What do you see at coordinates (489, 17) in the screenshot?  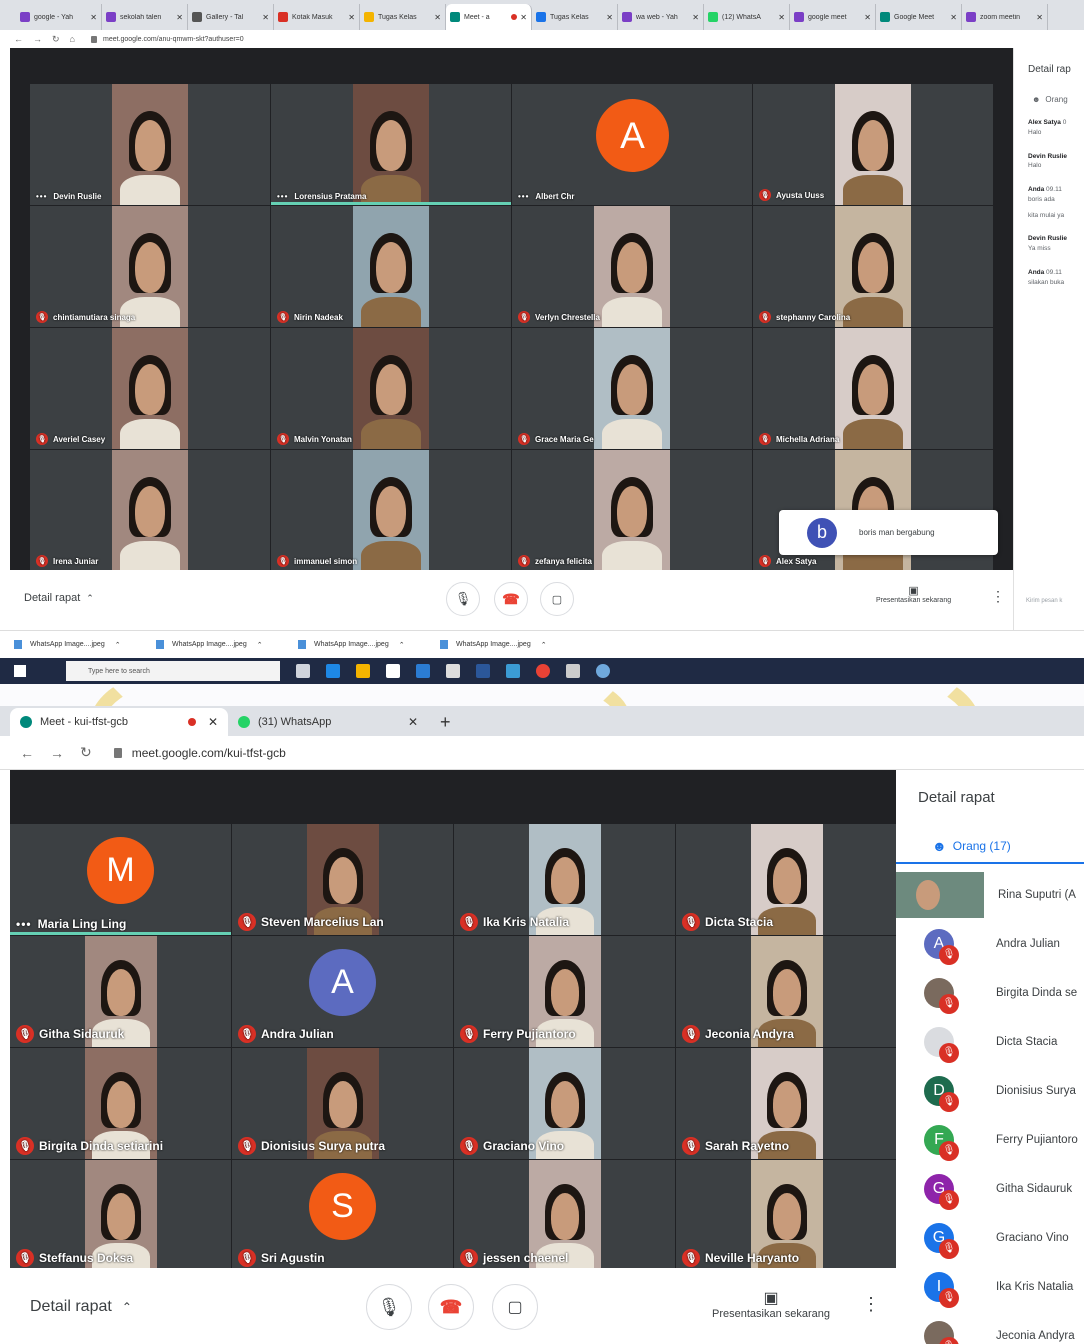 I see `browser-tab: Meet - a ✕` at bounding box center [489, 17].